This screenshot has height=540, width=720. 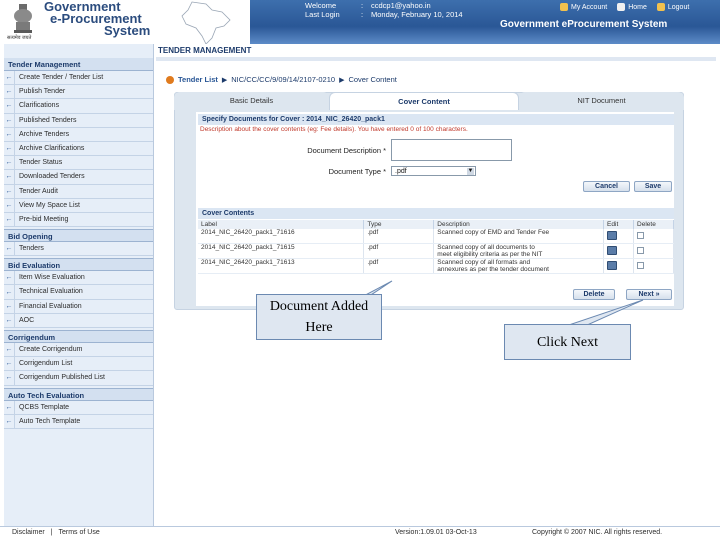 What do you see at coordinates (319, 317) in the screenshot?
I see `callout-document-added: Document Added Here` at bounding box center [319, 317].